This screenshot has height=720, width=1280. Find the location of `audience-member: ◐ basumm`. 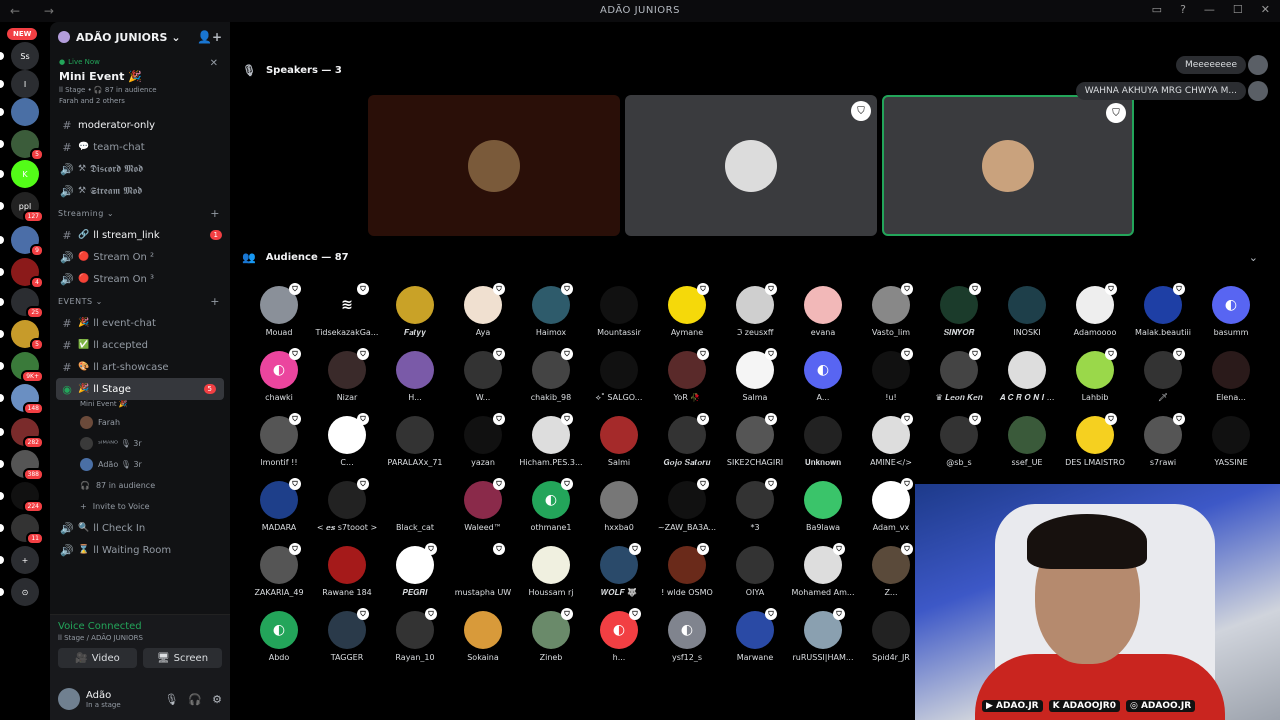

audience-member: ◐ basumm is located at coordinates (1231, 318).